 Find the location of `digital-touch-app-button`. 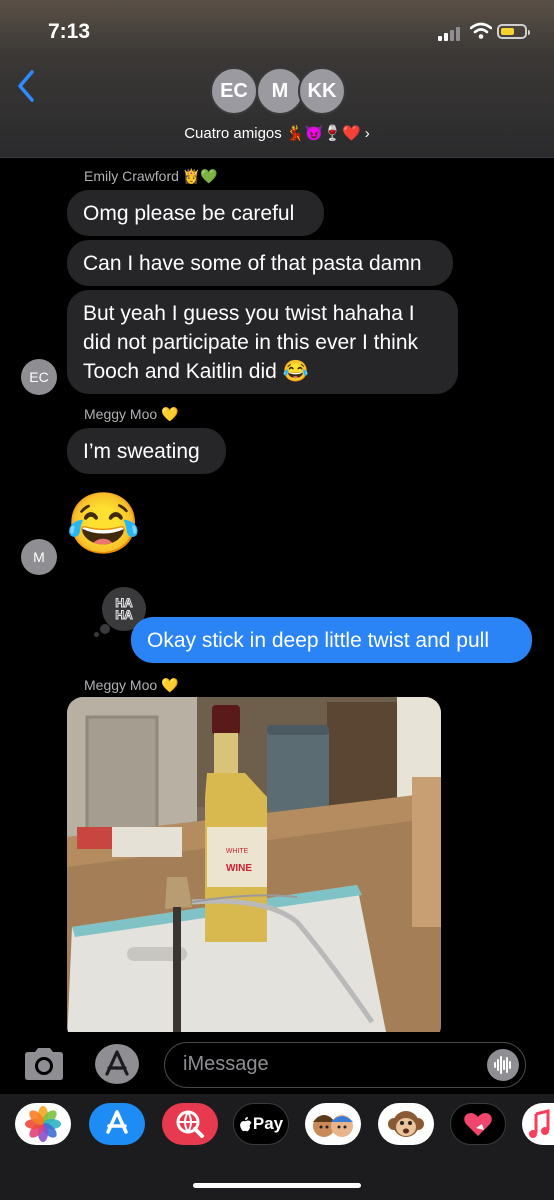

digital-touch-app-button is located at coordinates (478, 1124).